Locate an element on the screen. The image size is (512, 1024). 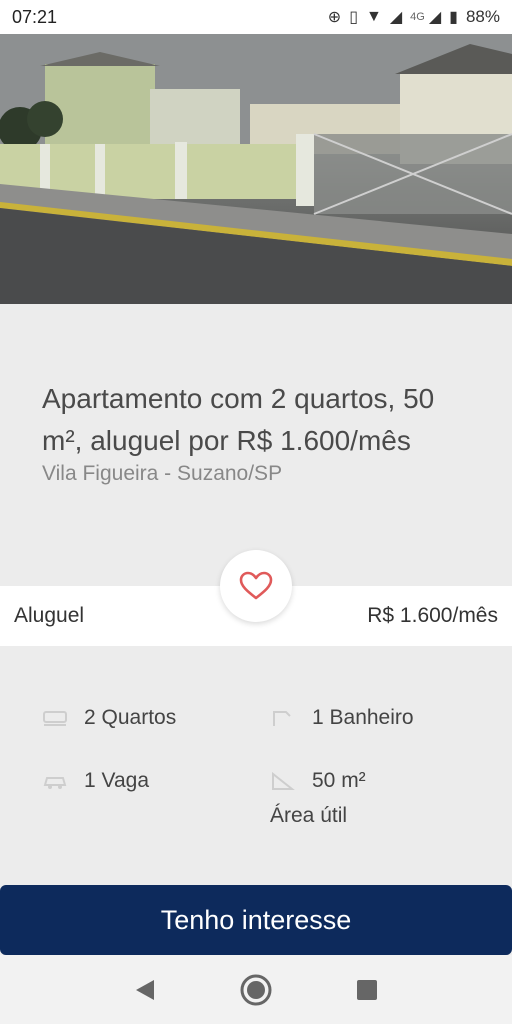
favorite-button is located at coordinates (256, 586).